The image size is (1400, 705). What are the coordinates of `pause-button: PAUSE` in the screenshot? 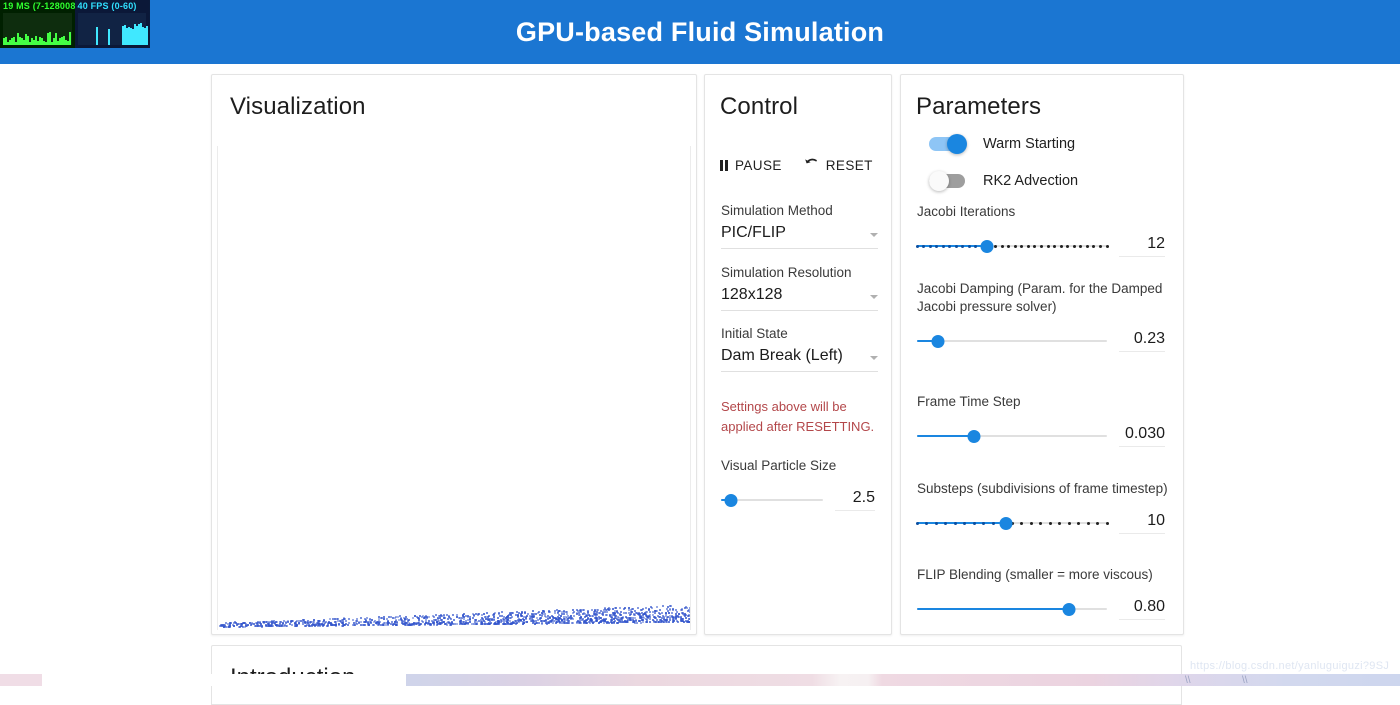 It's located at (751, 165).